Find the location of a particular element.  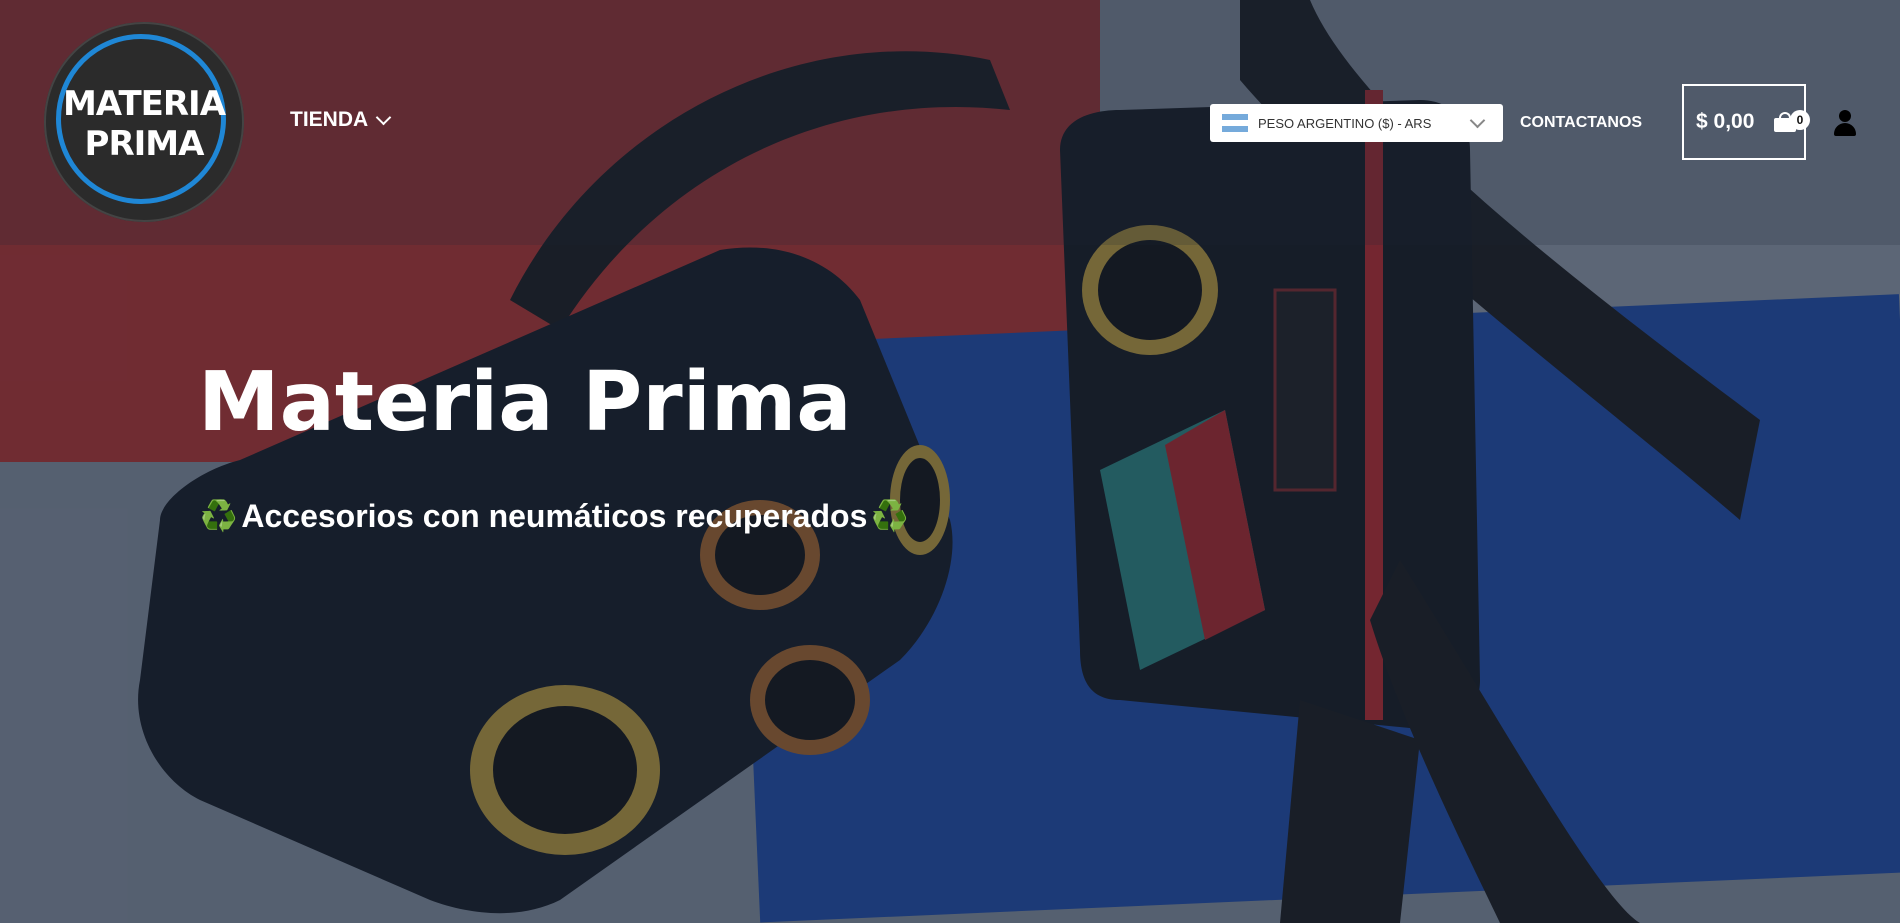

user-icon is located at coordinates (1845, 123).